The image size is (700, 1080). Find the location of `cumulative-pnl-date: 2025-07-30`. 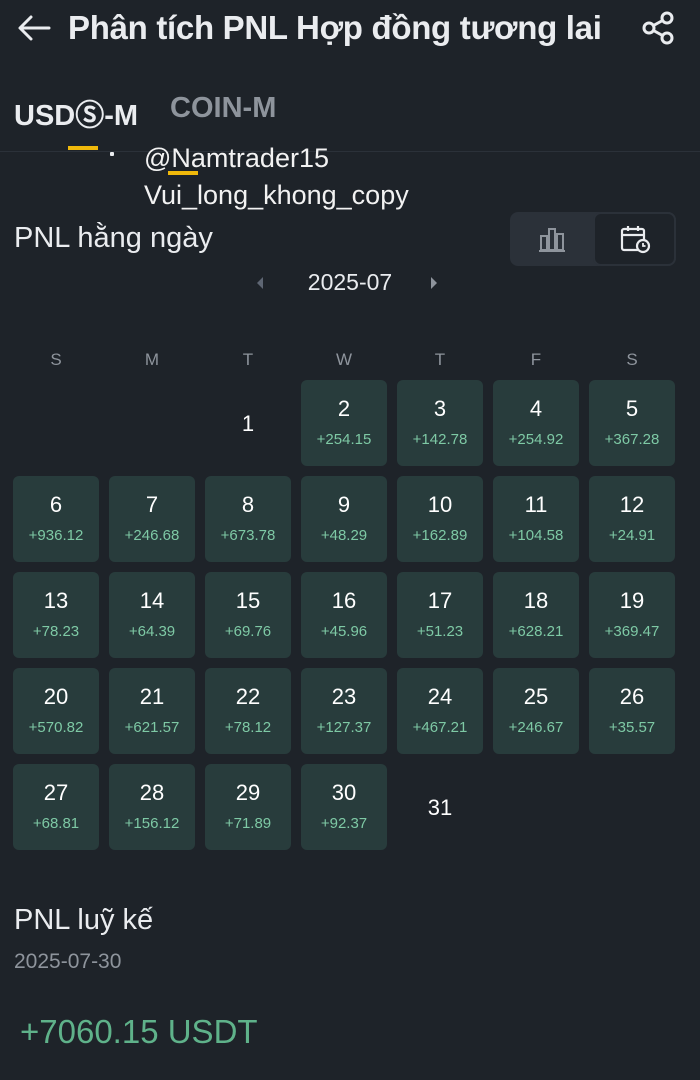

cumulative-pnl-date: 2025-07-30 is located at coordinates (68, 961).